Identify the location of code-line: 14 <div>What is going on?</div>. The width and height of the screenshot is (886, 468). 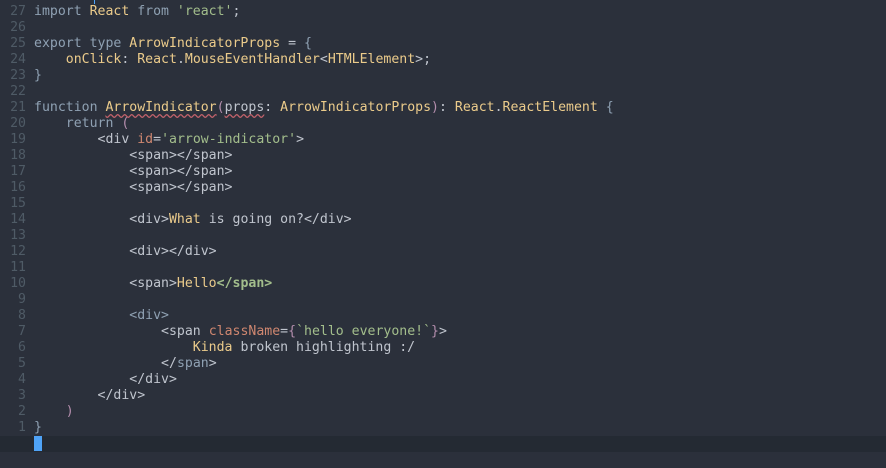
(443, 220).